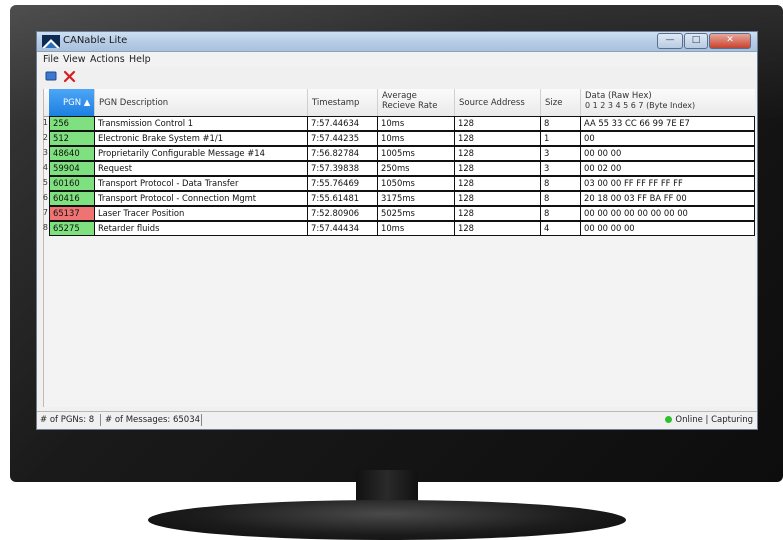 This screenshot has height=540, width=783. What do you see at coordinates (343, 168) in the screenshot?
I see `timestamp-cell: 7:57.39838` at bounding box center [343, 168].